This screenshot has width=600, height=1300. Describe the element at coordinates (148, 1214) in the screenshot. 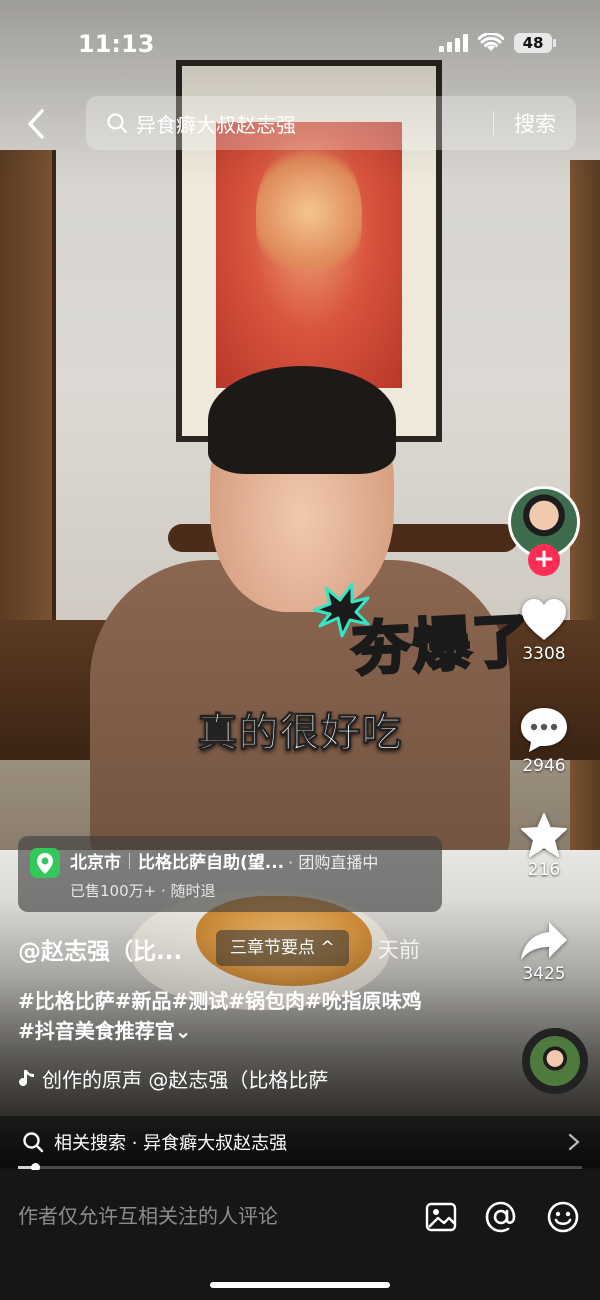

I see `comment-input: 作者仅允许互相关注的人评论` at that location.